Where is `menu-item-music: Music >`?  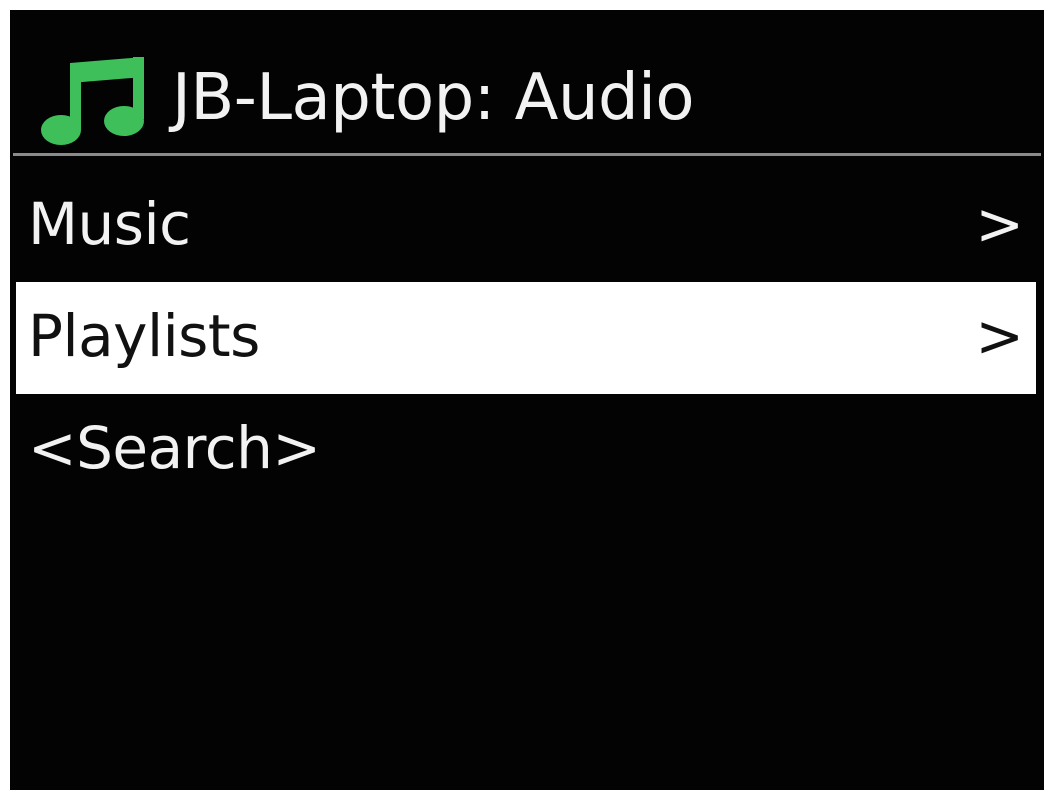
menu-item-music: Music > is located at coordinates (526, 226).